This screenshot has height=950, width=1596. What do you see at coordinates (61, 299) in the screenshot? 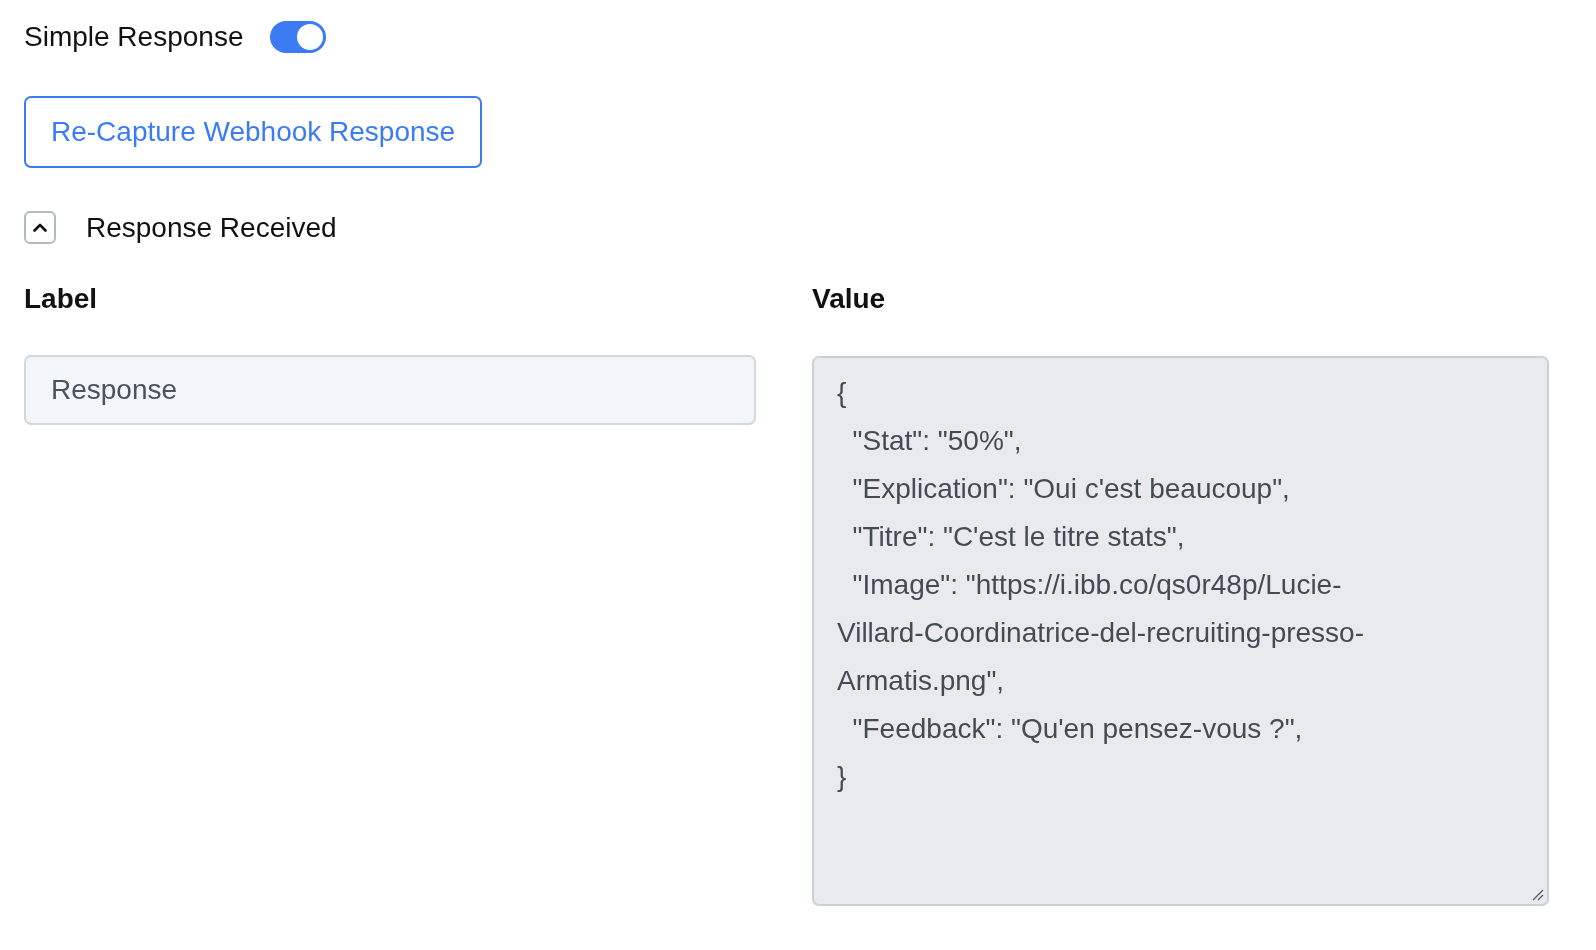
I see `label-heading: Label` at bounding box center [61, 299].